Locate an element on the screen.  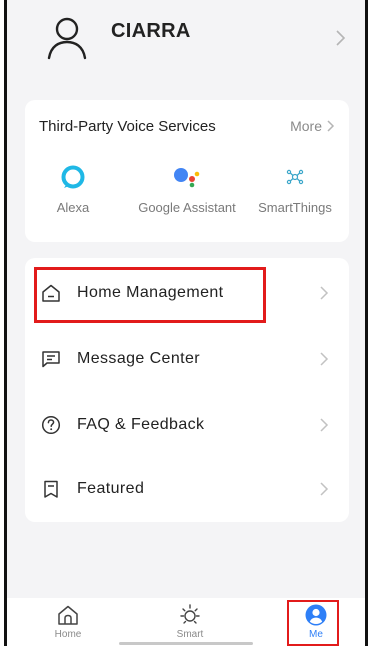
smartthings-icon is located at coordinates (295, 177).